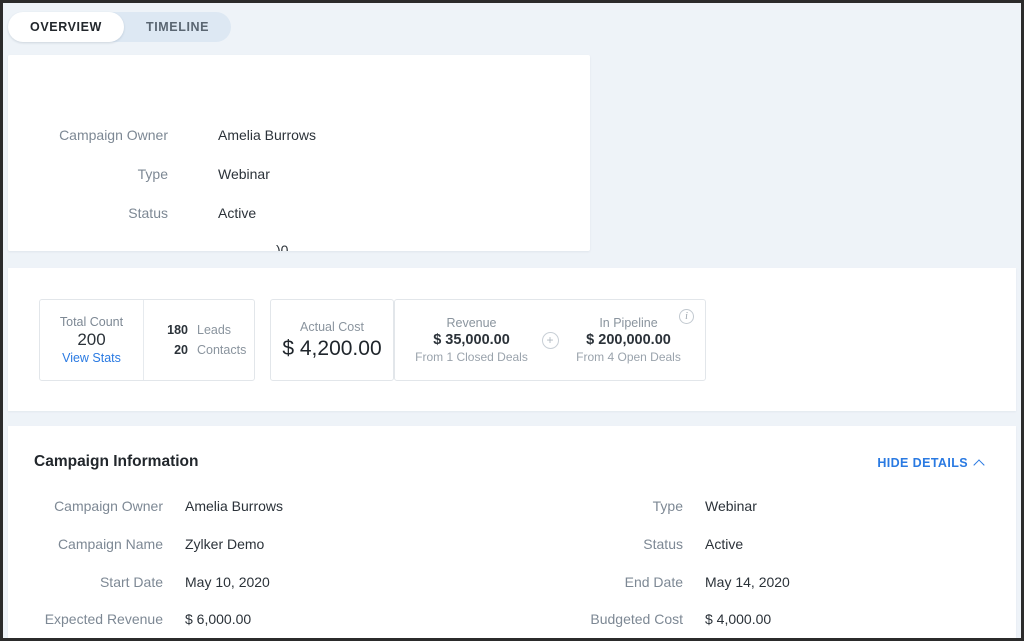 This screenshot has height=641, width=1024. Describe the element at coordinates (237, 213) in the screenshot. I see `summary-value-status: Active` at that location.